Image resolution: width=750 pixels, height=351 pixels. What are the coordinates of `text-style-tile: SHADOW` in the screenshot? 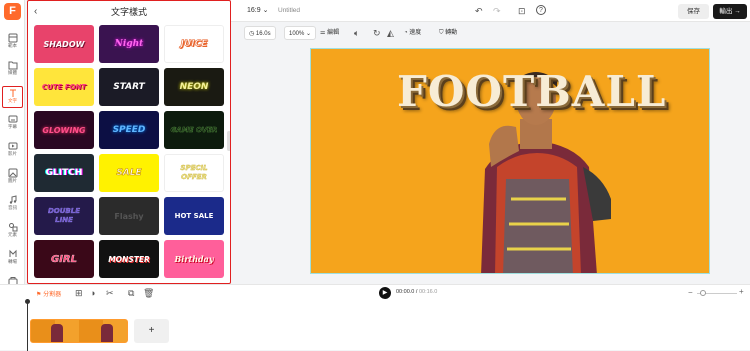 It's located at (64, 44).